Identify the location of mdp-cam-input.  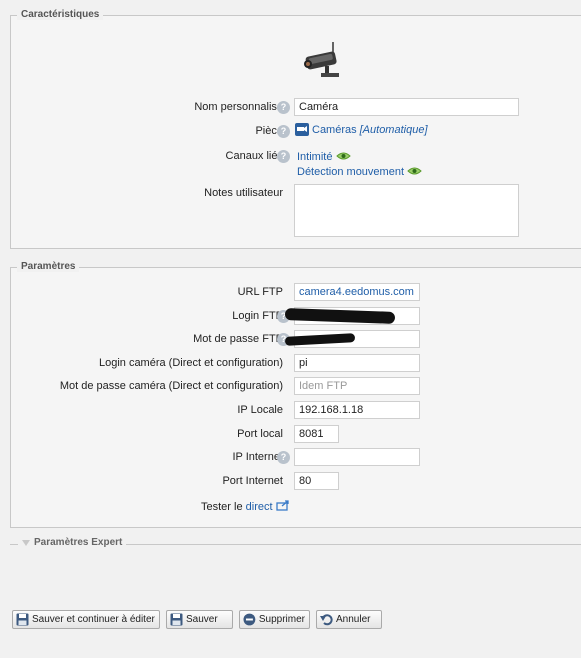
(357, 386).